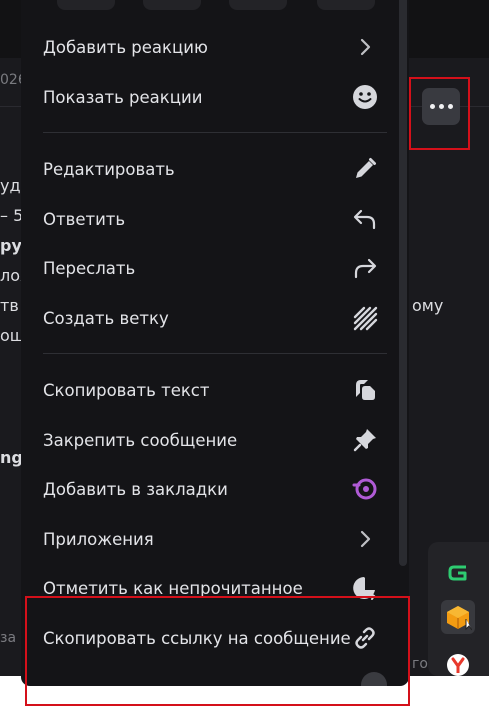 The width and height of the screenshot is (489, 708). What do you see at coordinates (365, 390) in the screenshot?
I see `copy-icon` at bounding box center [365, 390].